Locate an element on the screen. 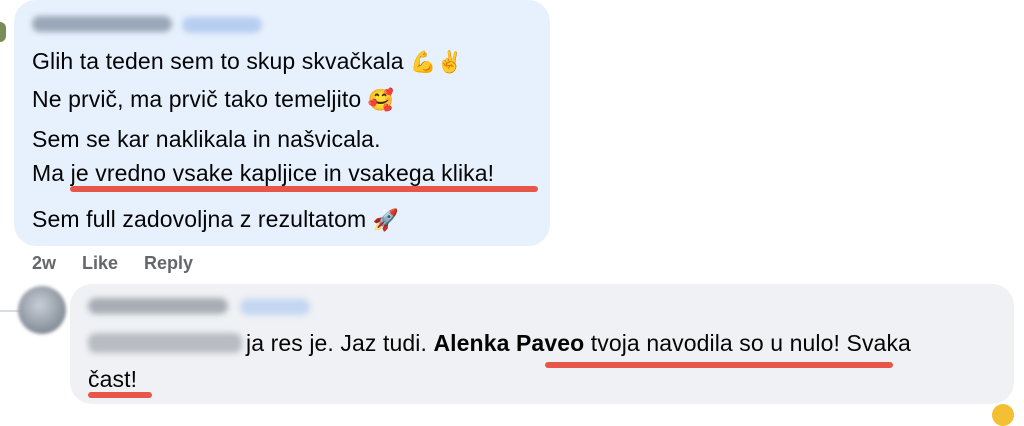 The image size is (1024, 426). rocket-icon: 🚀 is located at coordinates (386, 220).